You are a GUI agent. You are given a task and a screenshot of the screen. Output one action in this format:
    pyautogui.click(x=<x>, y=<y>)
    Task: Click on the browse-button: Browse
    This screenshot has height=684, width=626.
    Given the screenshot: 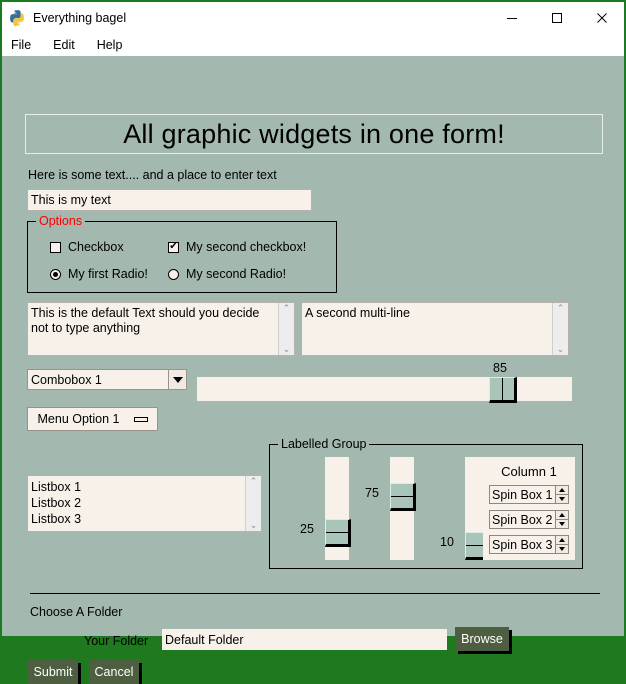 What is the action you would take?
    pyautogui.click(x=482, y=639)
    